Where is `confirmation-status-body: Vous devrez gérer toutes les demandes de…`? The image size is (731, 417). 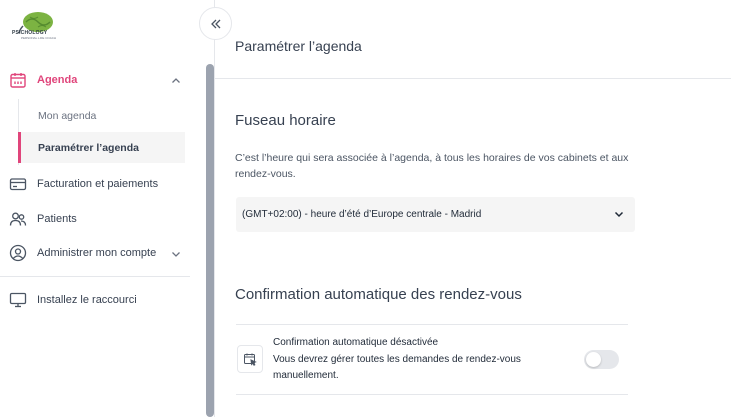 confirmation-status-body: Vous devrez gérer toutes les demandes de… is located at coordinates (397, 367).